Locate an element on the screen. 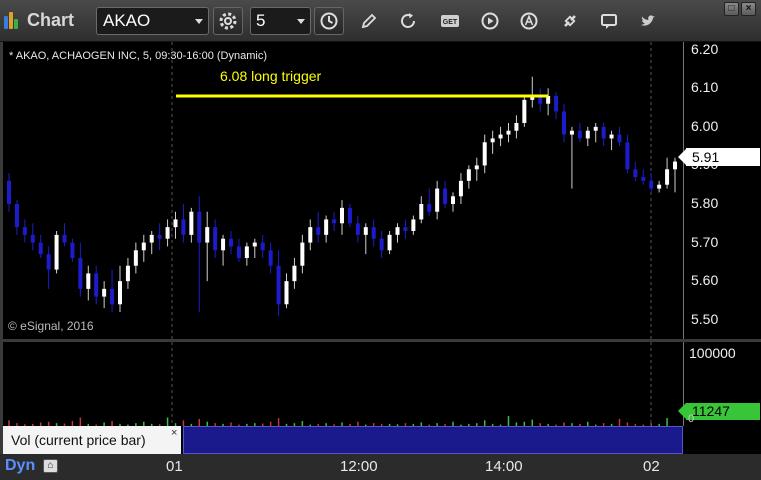 The width and height of the screenshot is (761, 480). trigger-annotation: 6.08 long trigger is located at coordinates (271, 76).